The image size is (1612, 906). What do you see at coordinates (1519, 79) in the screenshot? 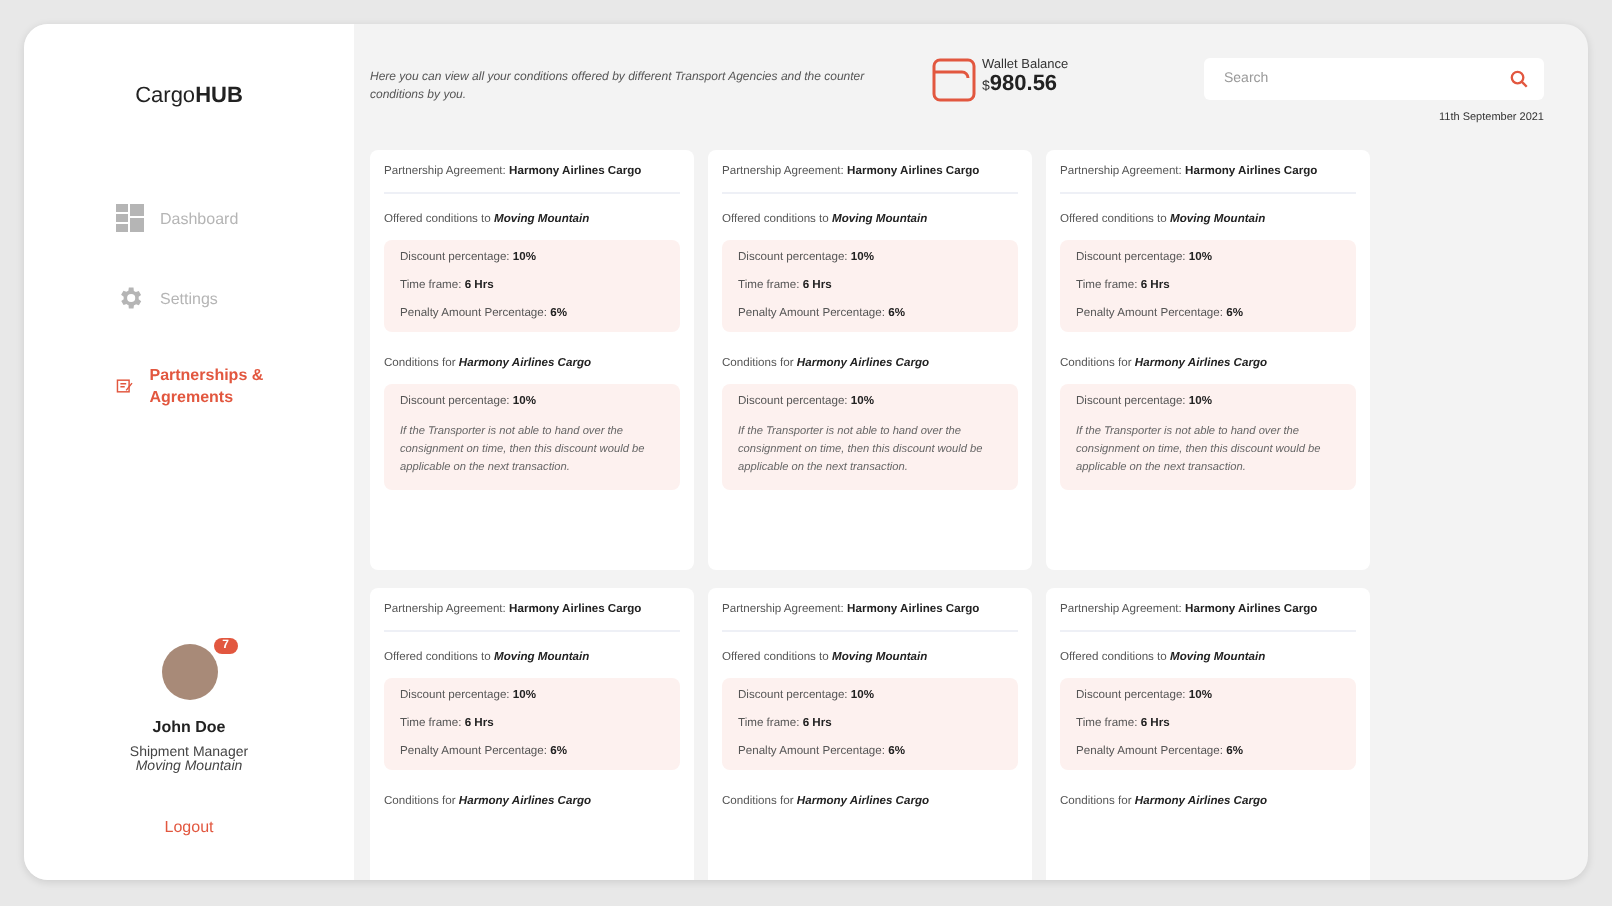
I see `search-icon` at bounding box center [1519, 79].